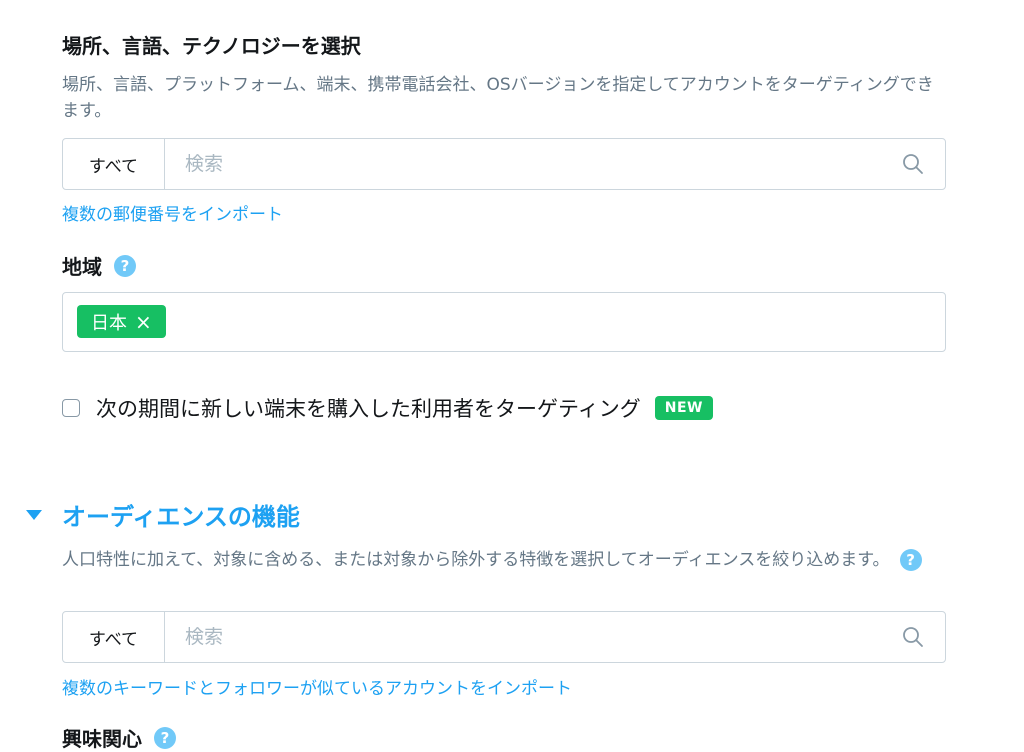  I want to click on triangle-down-icon, so click(34, 515).